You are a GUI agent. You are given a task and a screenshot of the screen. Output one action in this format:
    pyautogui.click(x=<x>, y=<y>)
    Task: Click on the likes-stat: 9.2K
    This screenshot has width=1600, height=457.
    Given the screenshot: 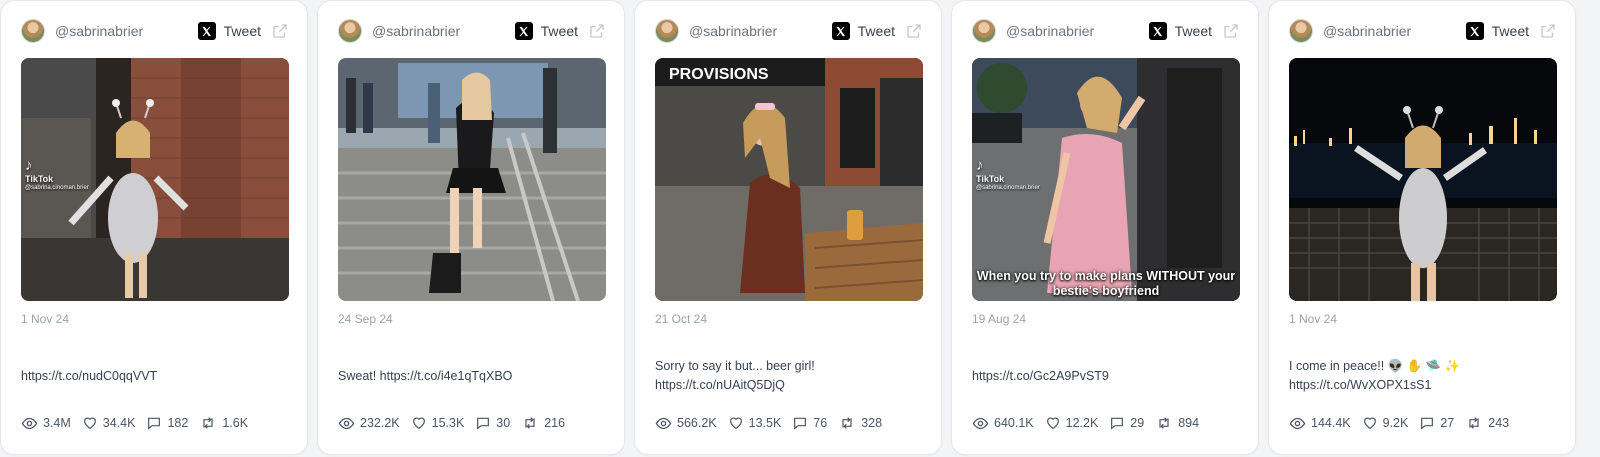 What is the action you would take?
    pyautogui.click(x=1385, y=423)
    